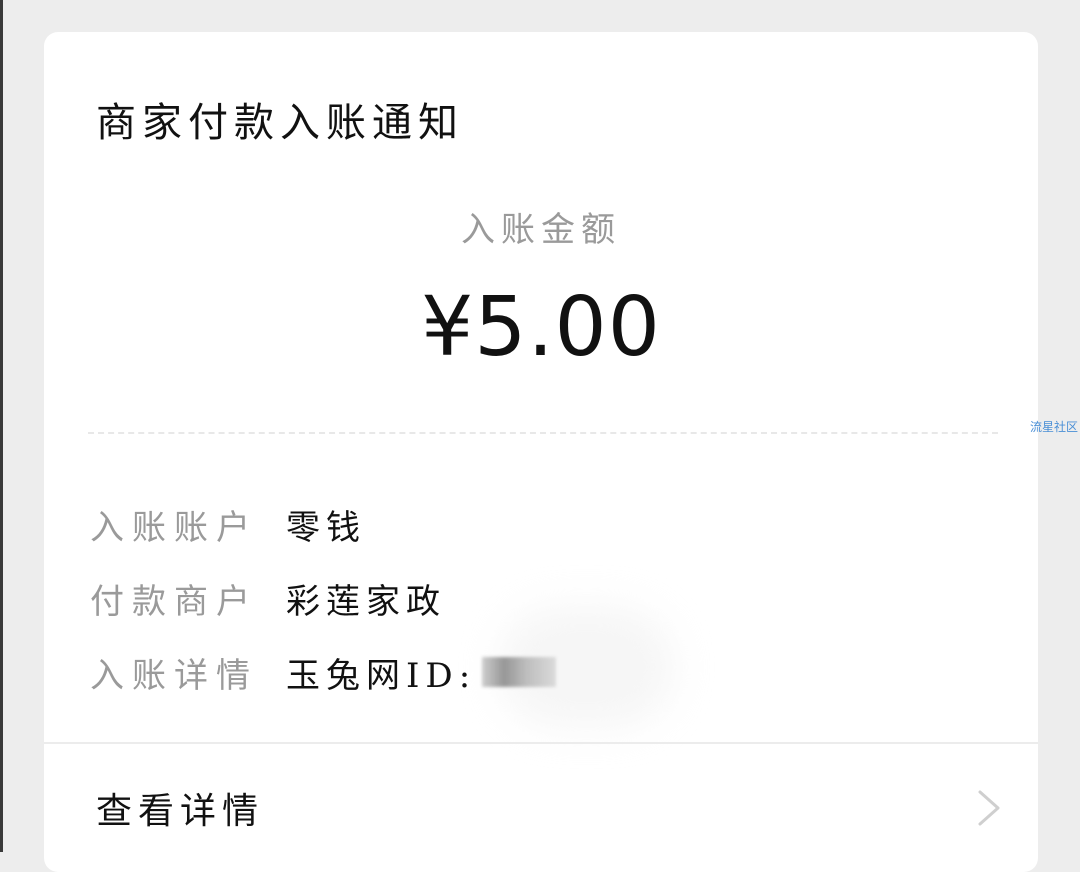 The image size is (1080, 872). Describe the element at coordinates (1054, 427) in the screenshot. I see `watermark-text: 流星社区` at that location.